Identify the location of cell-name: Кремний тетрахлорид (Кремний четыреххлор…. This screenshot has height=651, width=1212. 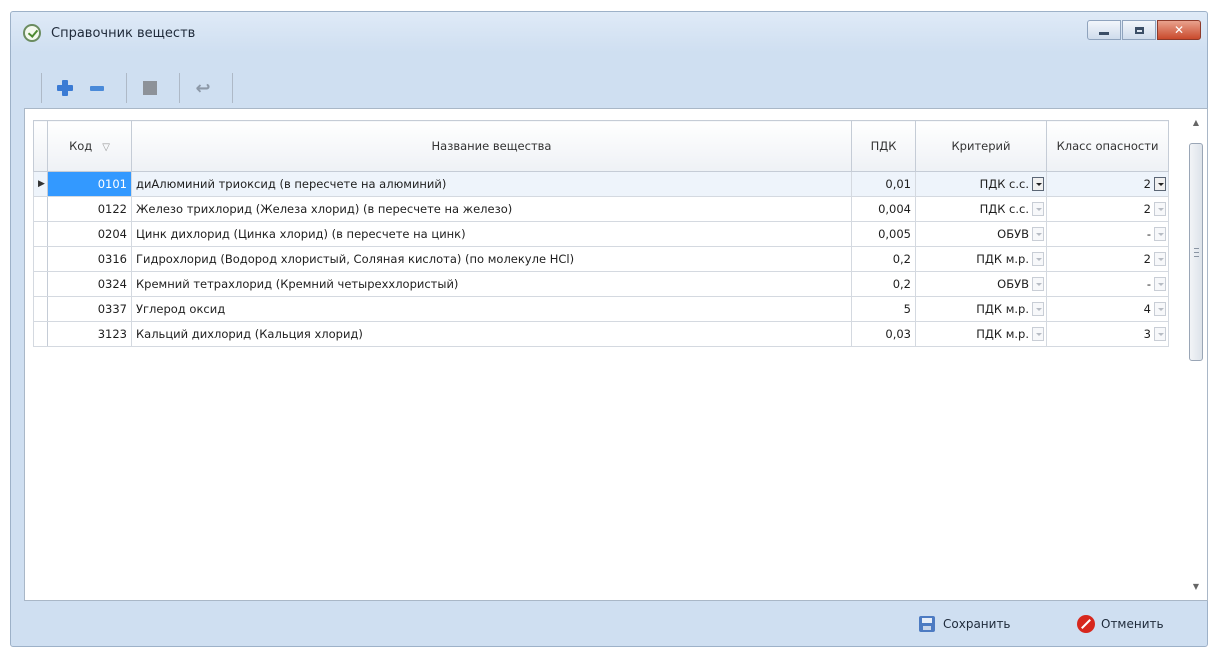
(491, 284).